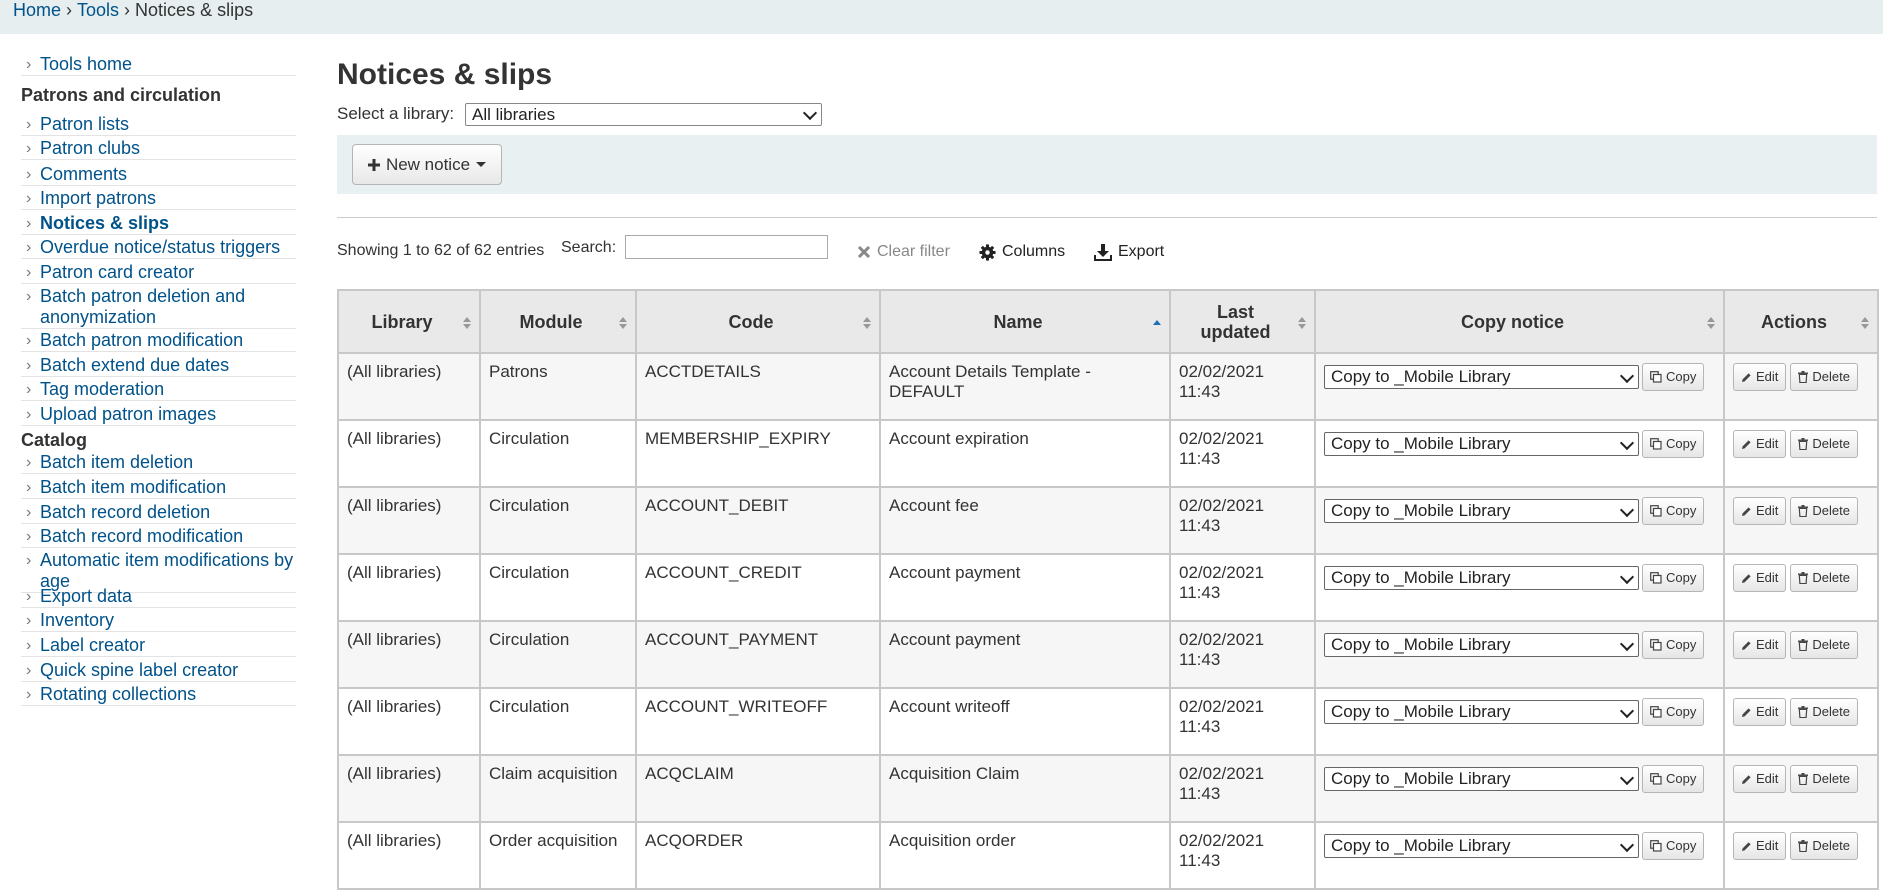 This screenshot has height=890, width=1883. I want to click on cell-copy-notice: Copy to _Mobile Library Copy, so click(1519, 788).